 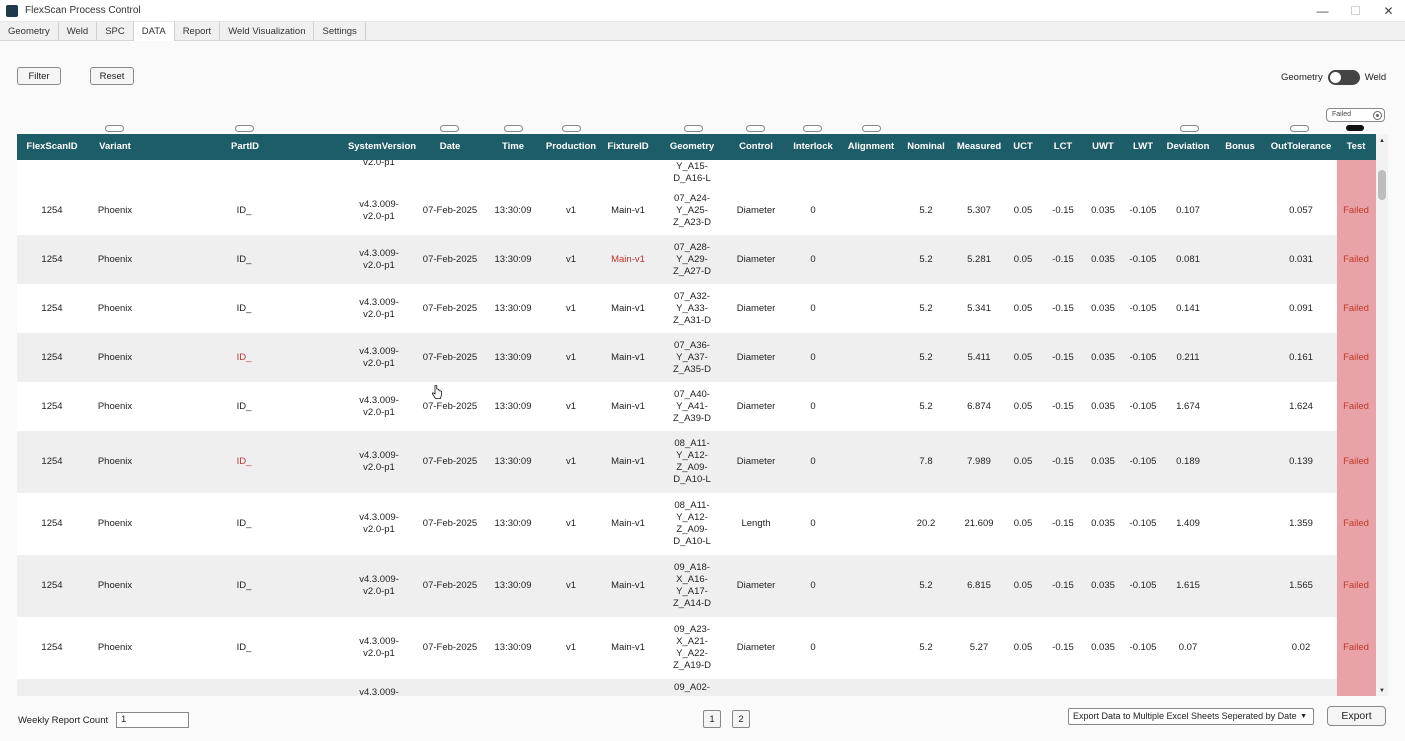 I want to click on cell-geometry: 07_A32- Y_A33- Z_A31-D, so click(x=692, y=308).